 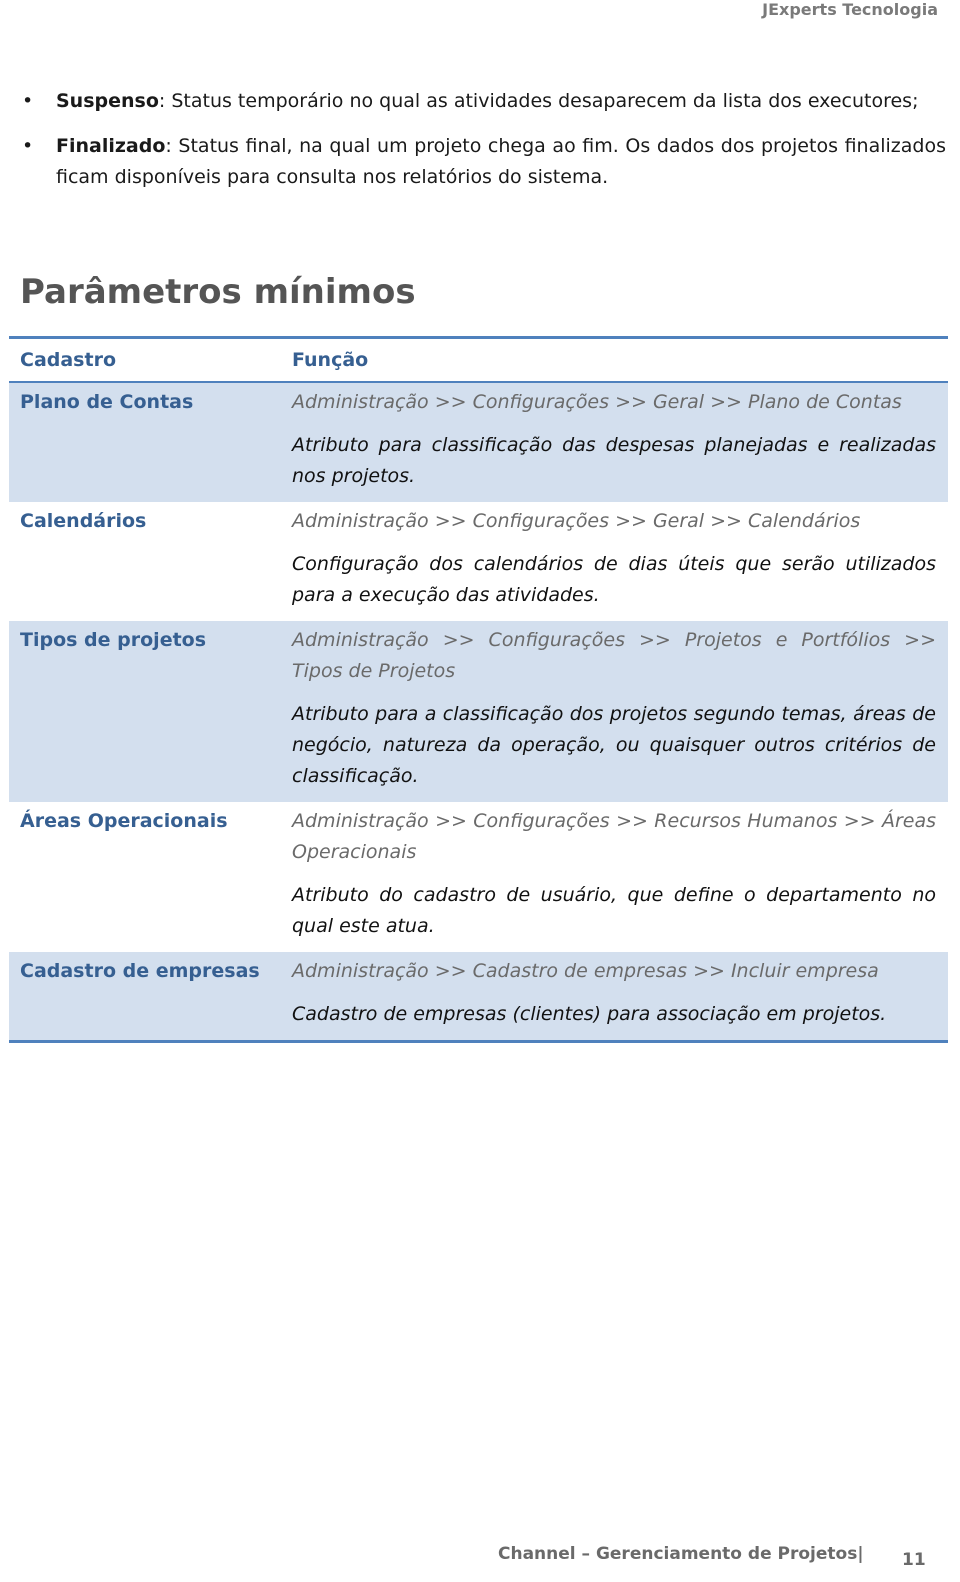 I want to click on footer-title: Channel – Gerenciamento de Projetos|, so click(x=681, y=1554).